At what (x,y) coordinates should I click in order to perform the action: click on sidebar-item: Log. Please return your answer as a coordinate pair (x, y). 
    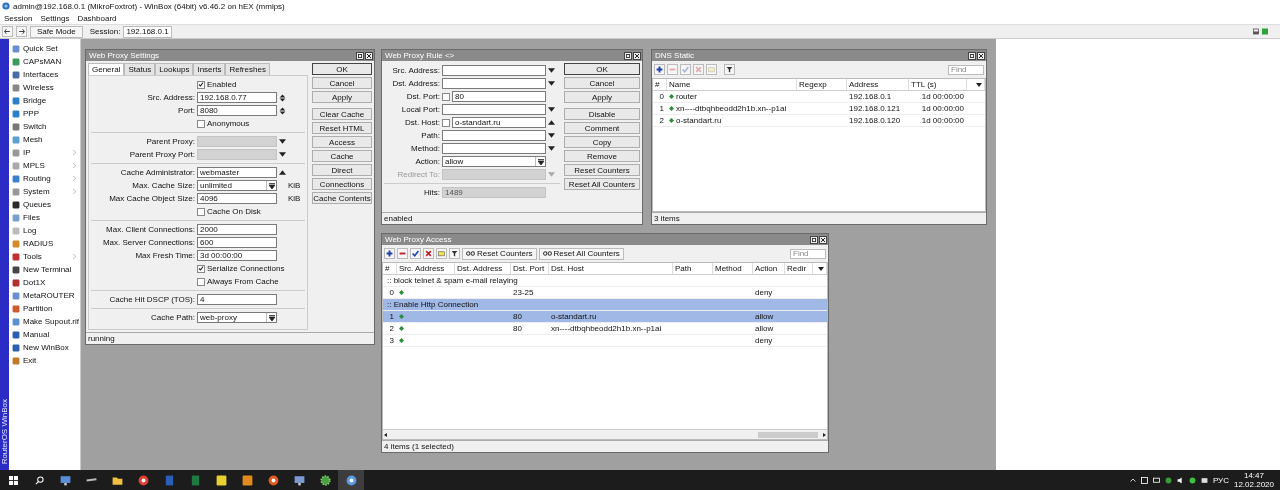
    Looking at the image, I should click on (44, 230).